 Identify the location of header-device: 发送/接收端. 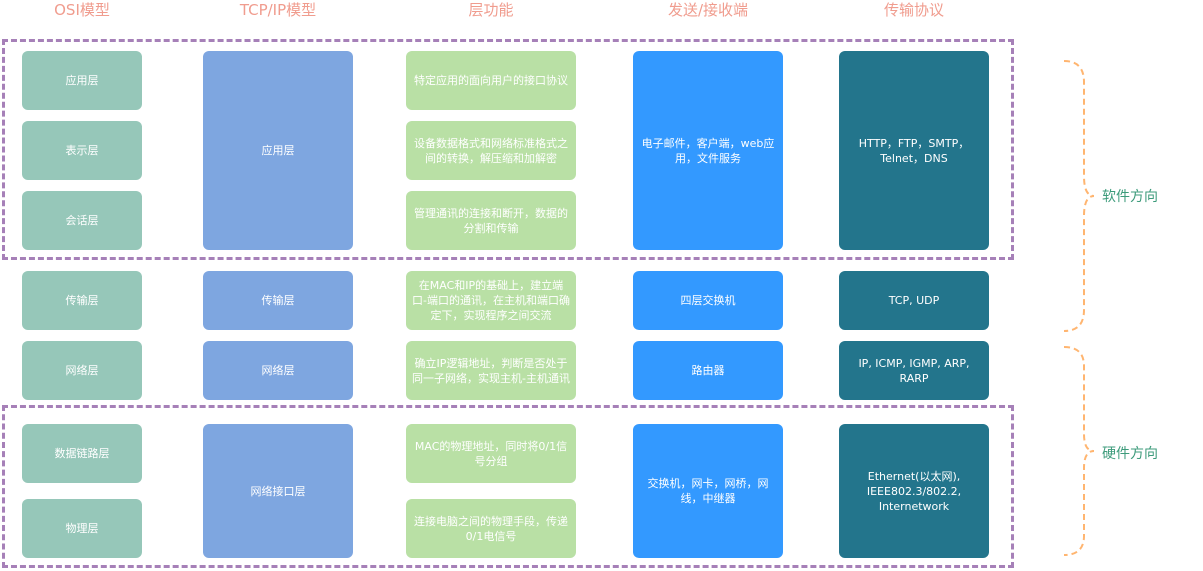
(708, 10).